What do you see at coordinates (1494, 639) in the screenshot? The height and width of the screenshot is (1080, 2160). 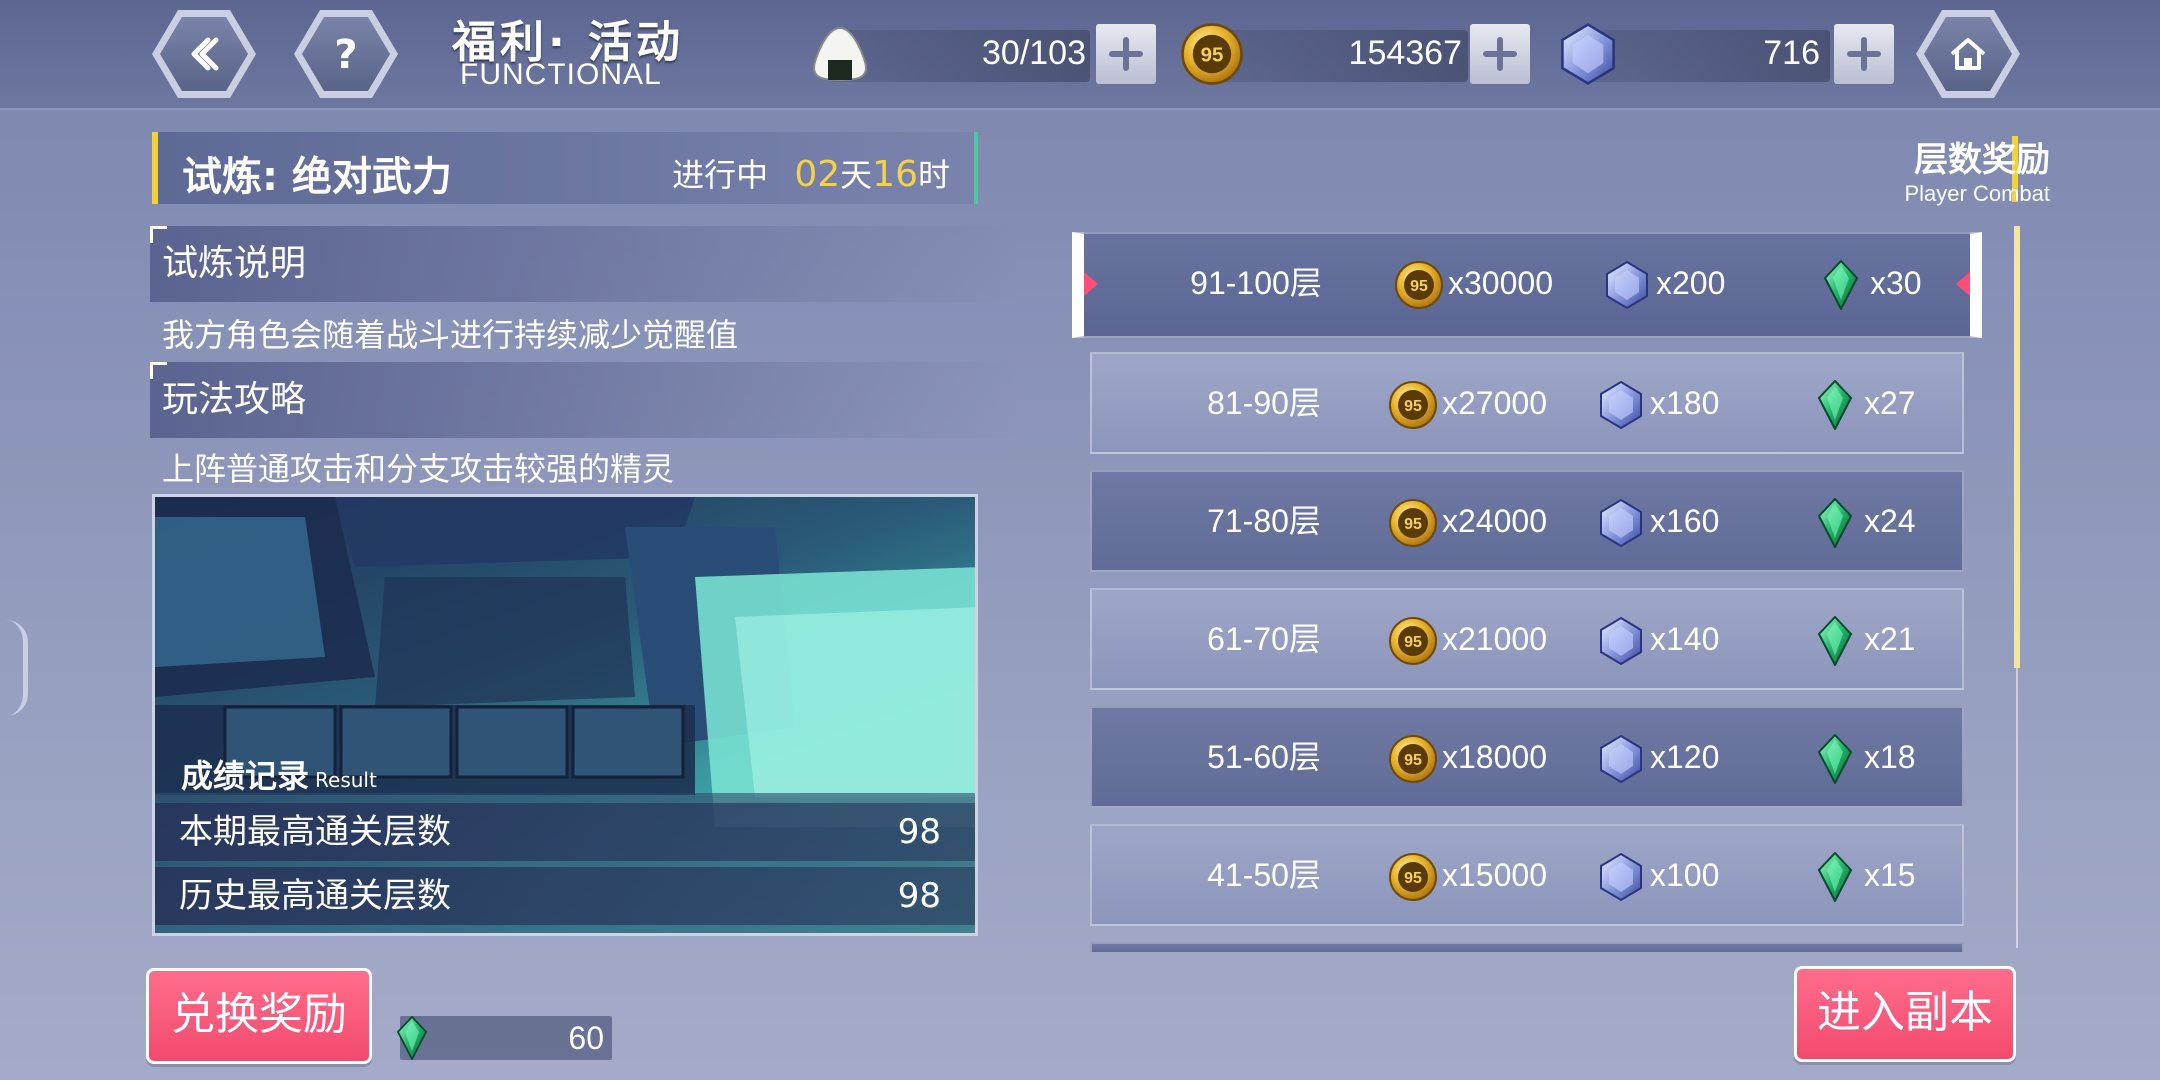 I see `tier-coins: x21000` at bounding box center [1494, 639].